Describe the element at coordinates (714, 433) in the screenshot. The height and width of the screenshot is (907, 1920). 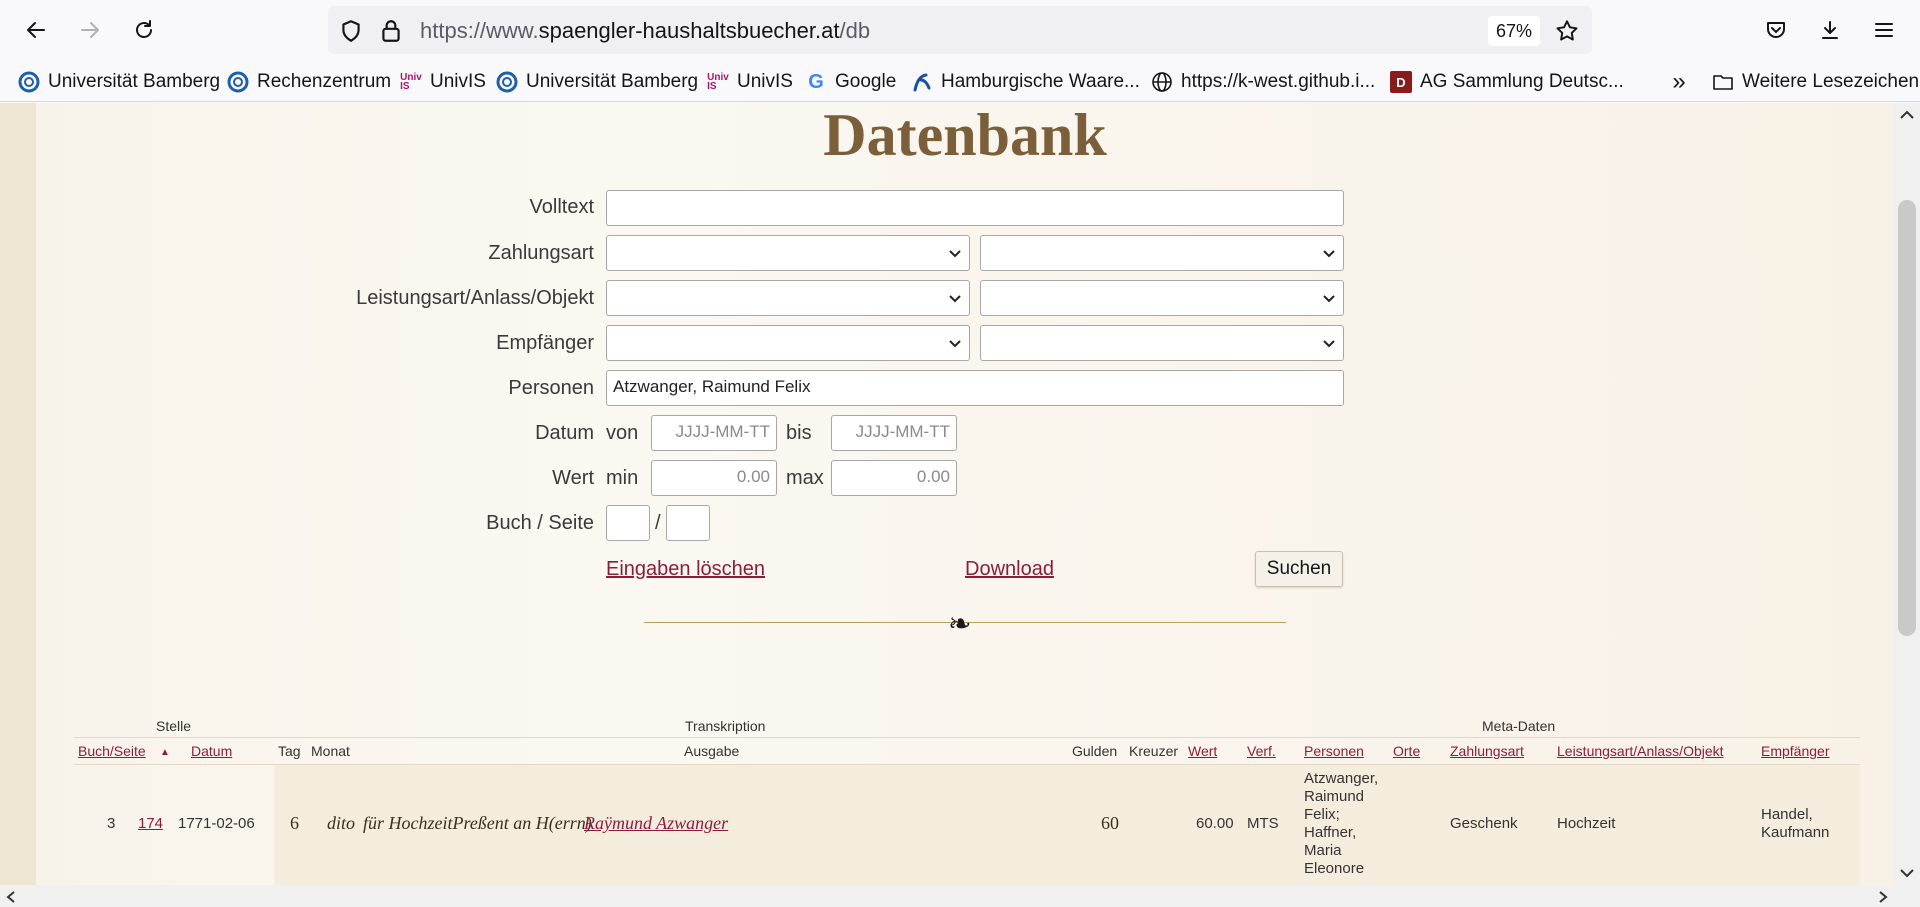
I see `datum-von-input: JJJJ-MM-TT` at that location.